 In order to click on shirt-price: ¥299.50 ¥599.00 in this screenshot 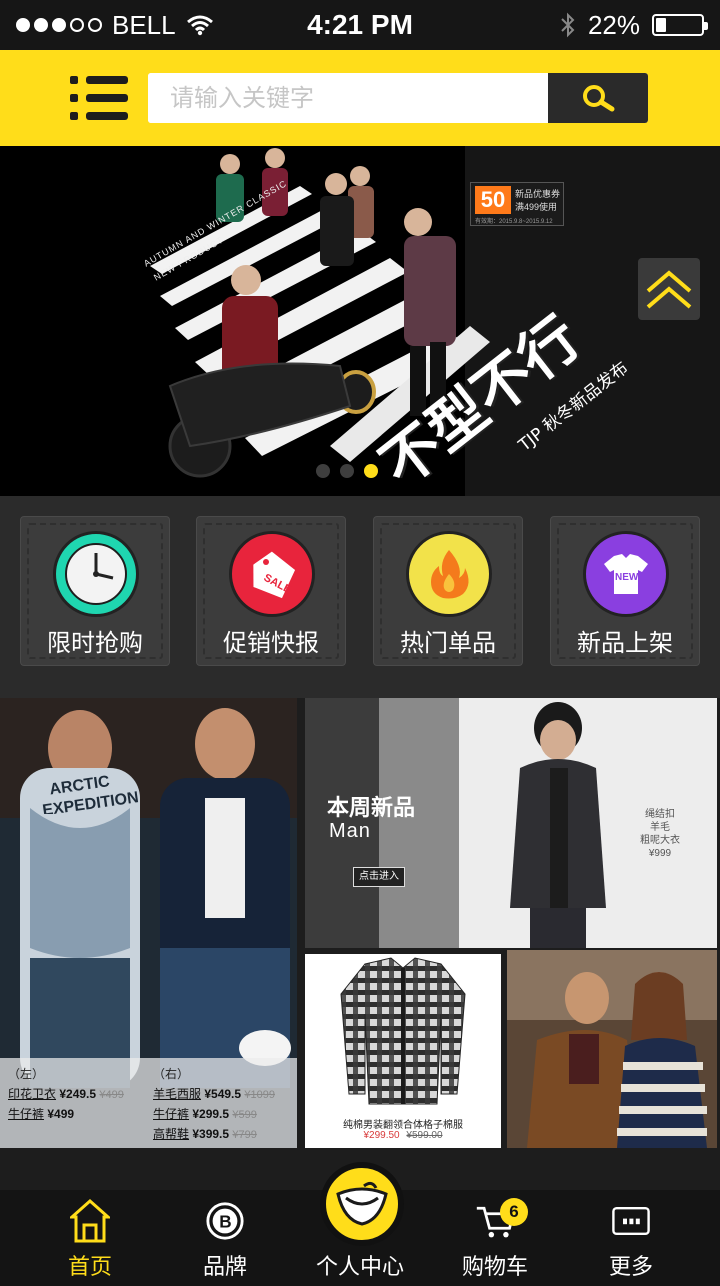, I will do `click(403, 1135)`.